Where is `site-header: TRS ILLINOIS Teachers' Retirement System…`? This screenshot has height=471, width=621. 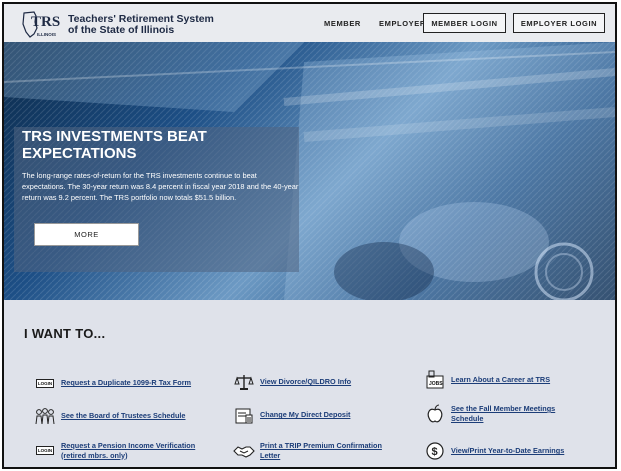
site-header: TRS ILLINOIS Teachers' Retirement System… is located at coordinates (309, 23).